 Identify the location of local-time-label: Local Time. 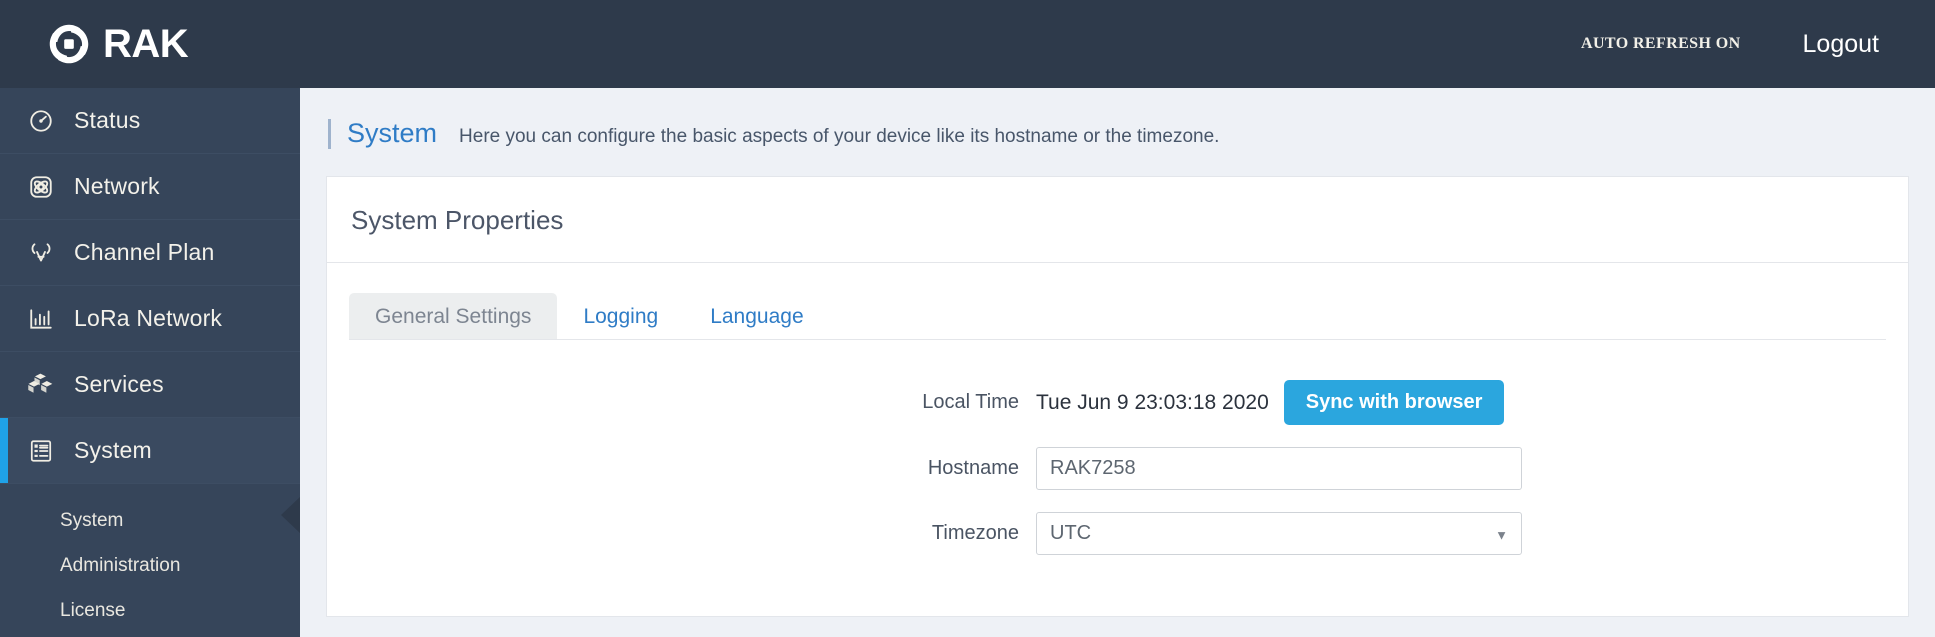
(970, 402).